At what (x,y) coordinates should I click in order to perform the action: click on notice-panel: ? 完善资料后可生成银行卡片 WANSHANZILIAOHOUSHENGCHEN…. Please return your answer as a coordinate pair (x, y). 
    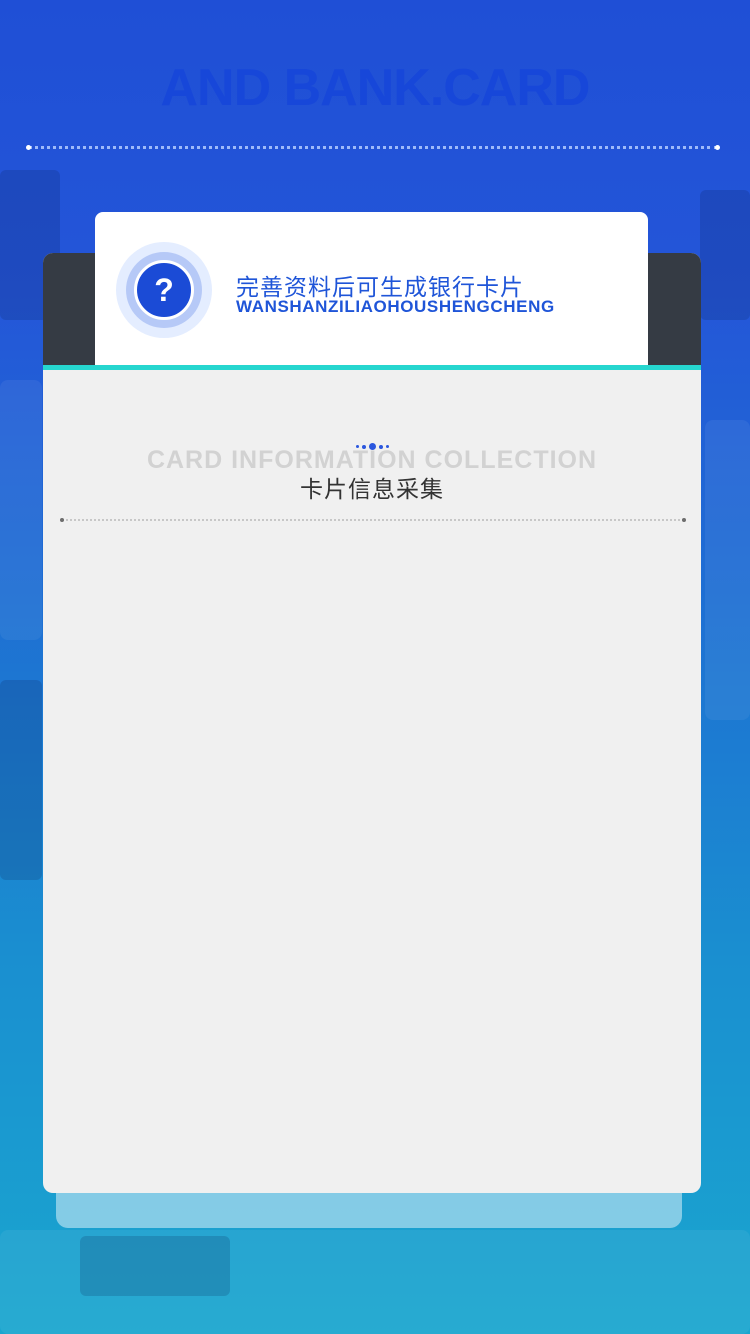
    Looking at the image, I should click on (371, 288).